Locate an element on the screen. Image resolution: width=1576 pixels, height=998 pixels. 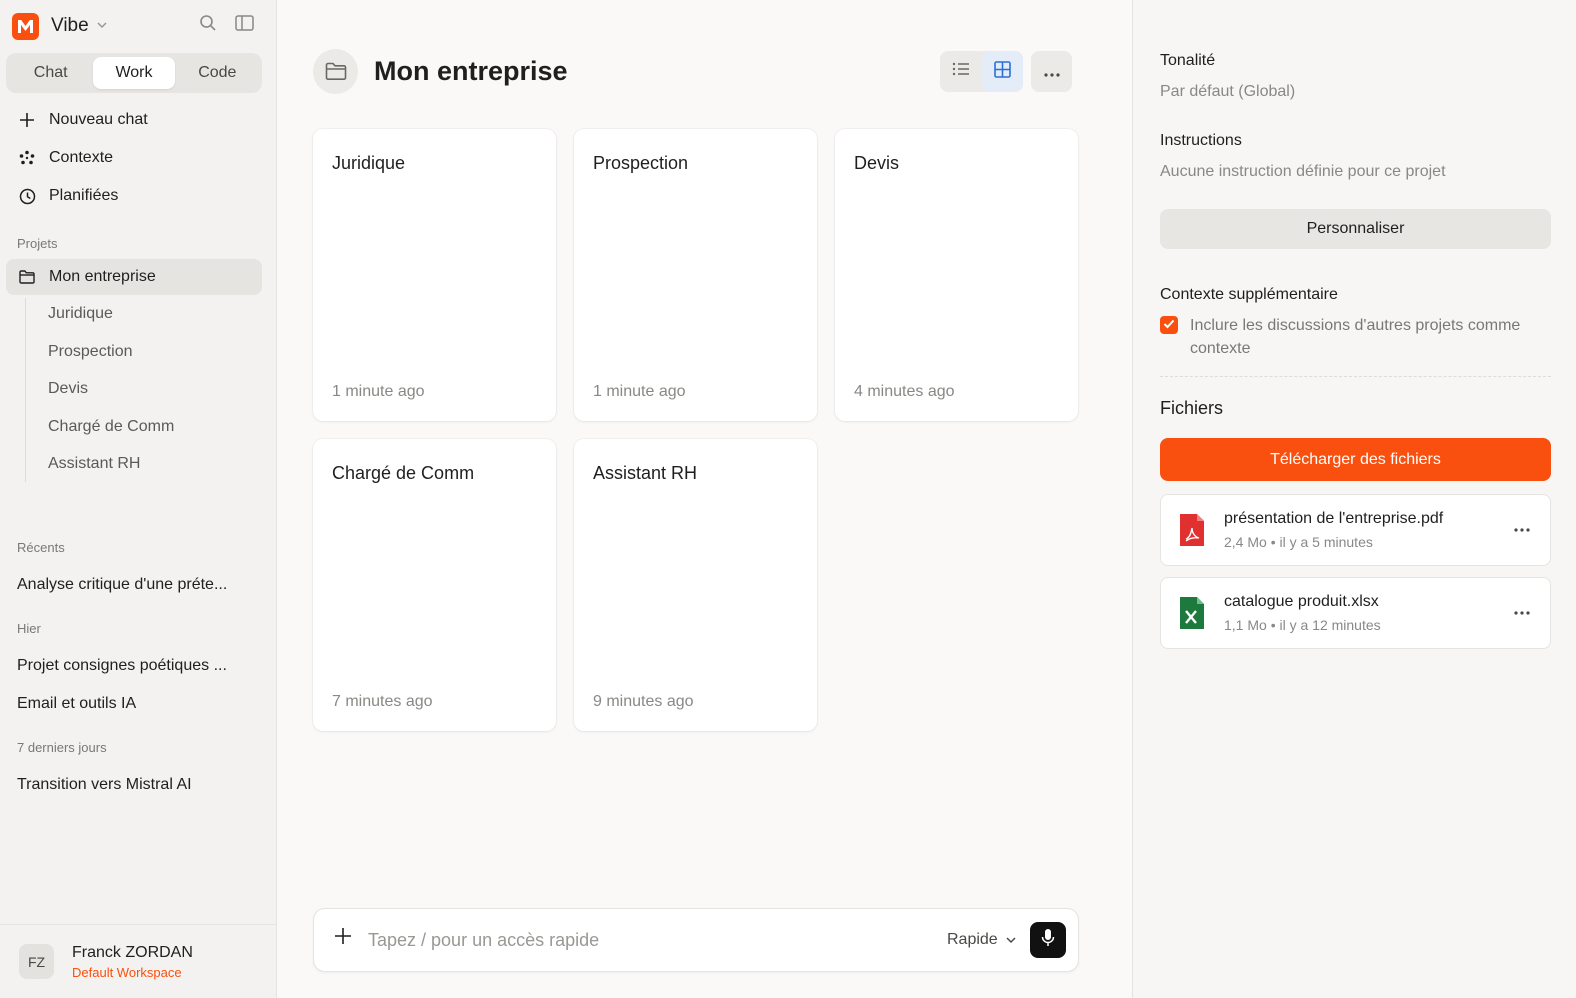
new-chat-label: Nouveau chat is located at coordinates (98, 119).